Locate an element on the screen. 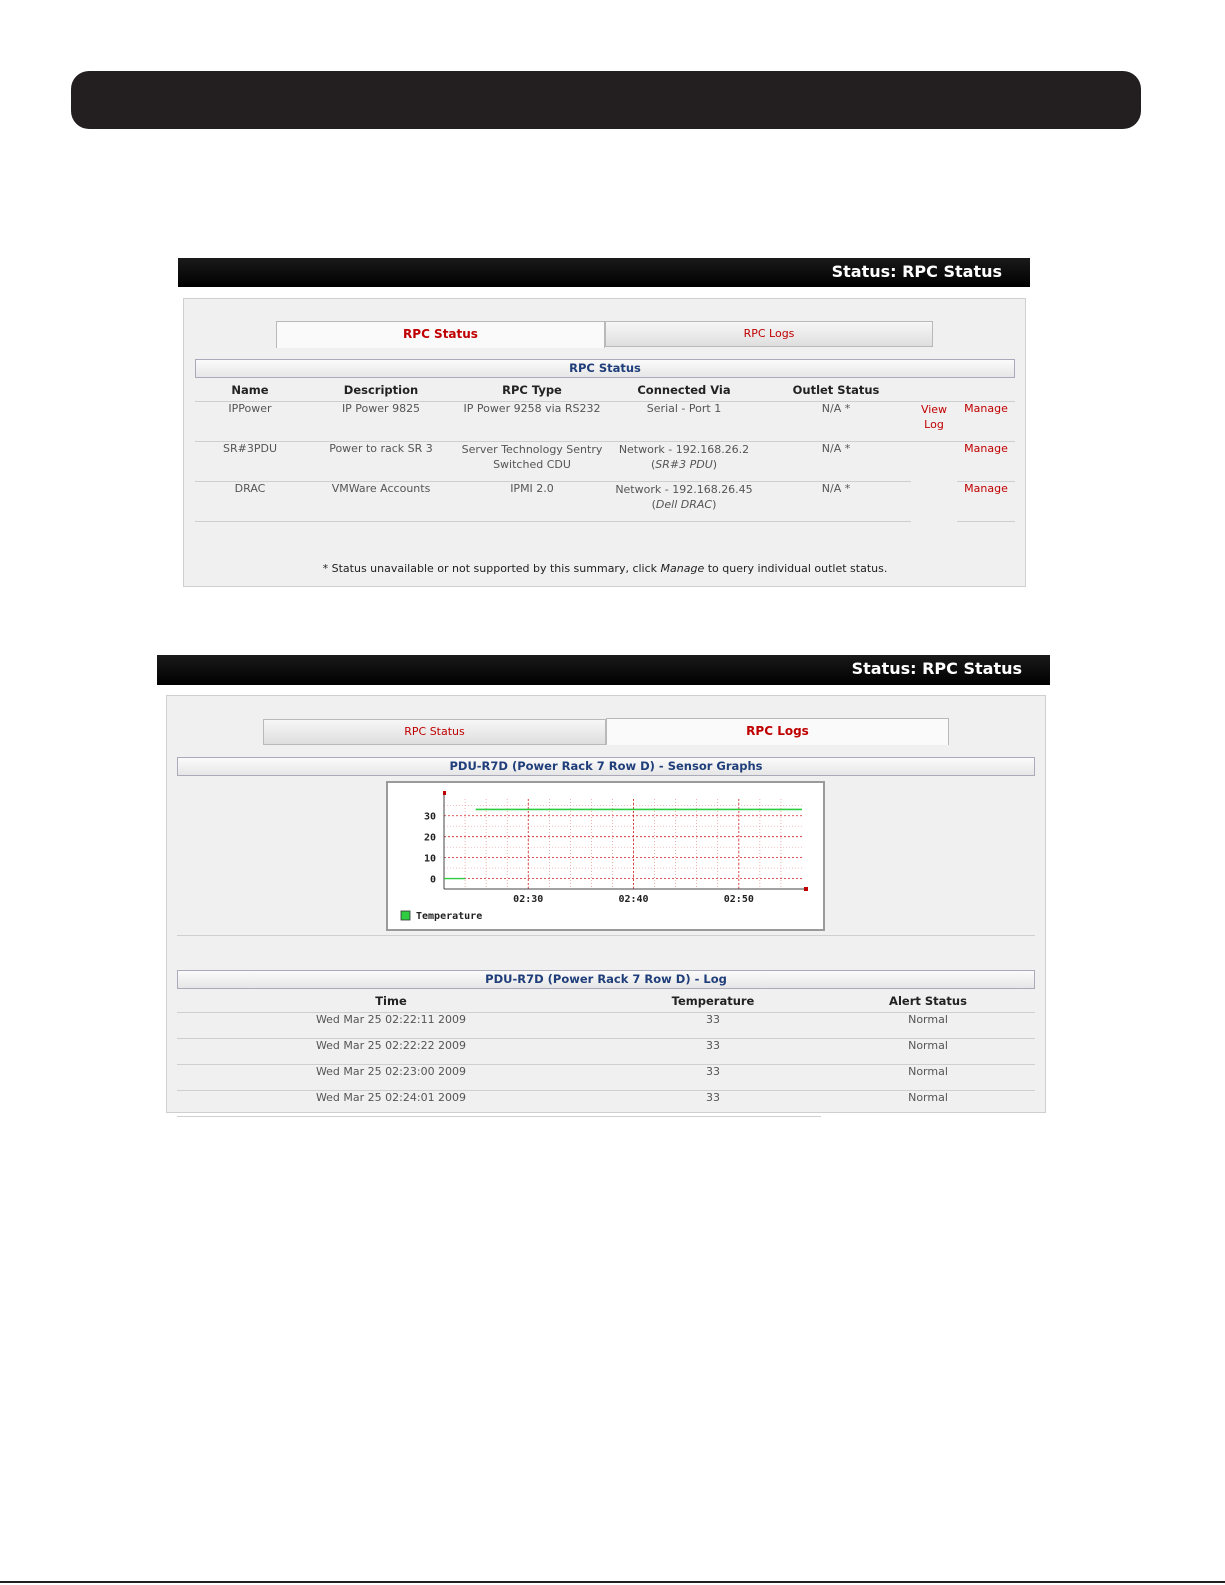 The height and width of the screenshot is (1585, 1225). sensor-graph: 0 10 20 30 02:30 02:40 02:50 Temperature is located at coordinates (605, 856).